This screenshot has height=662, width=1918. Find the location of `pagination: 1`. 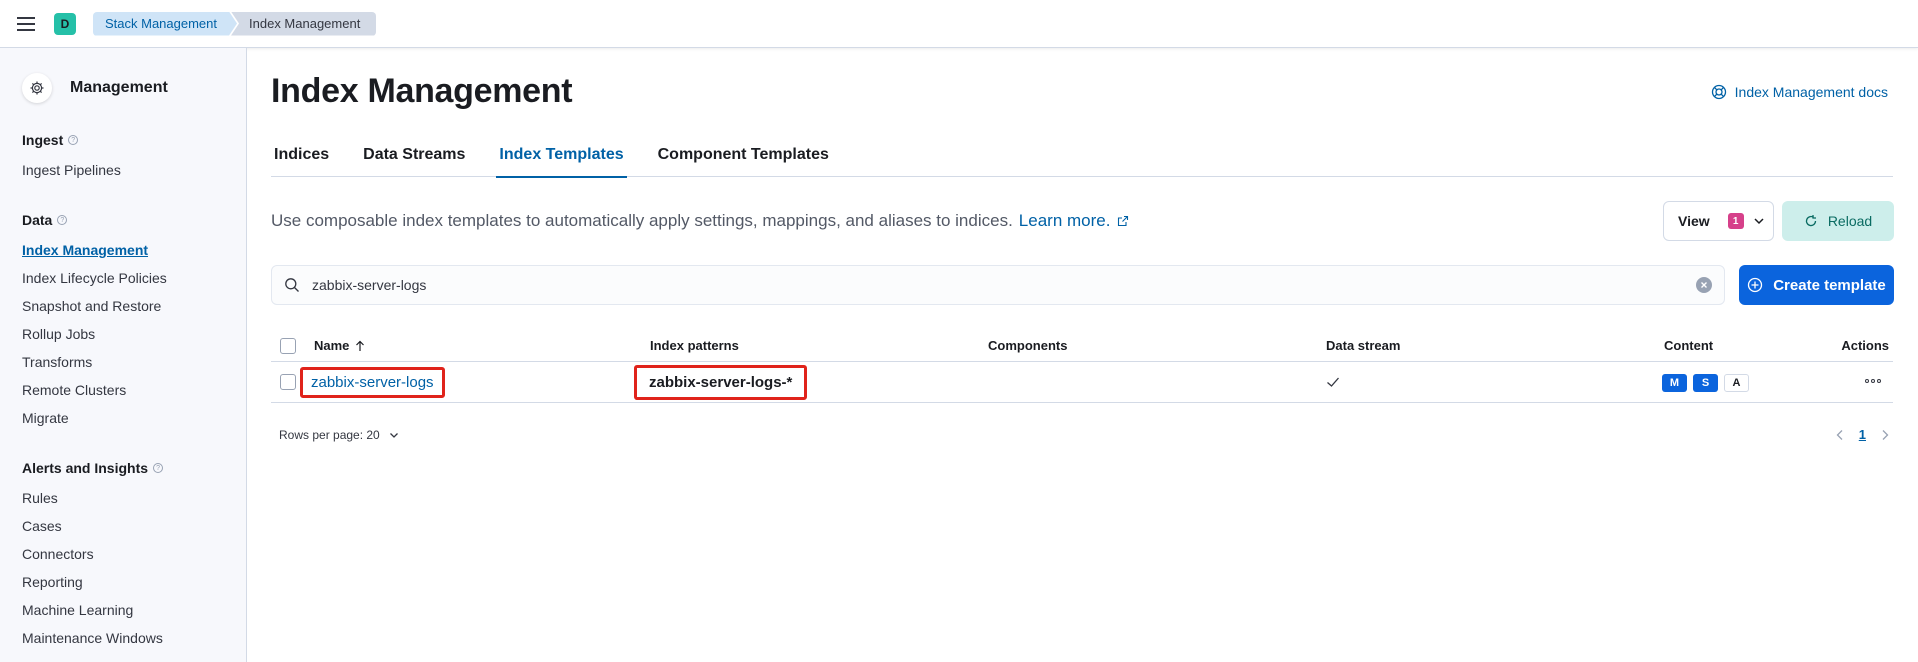

pagination: 1 is located at coordinates (1862, 434).